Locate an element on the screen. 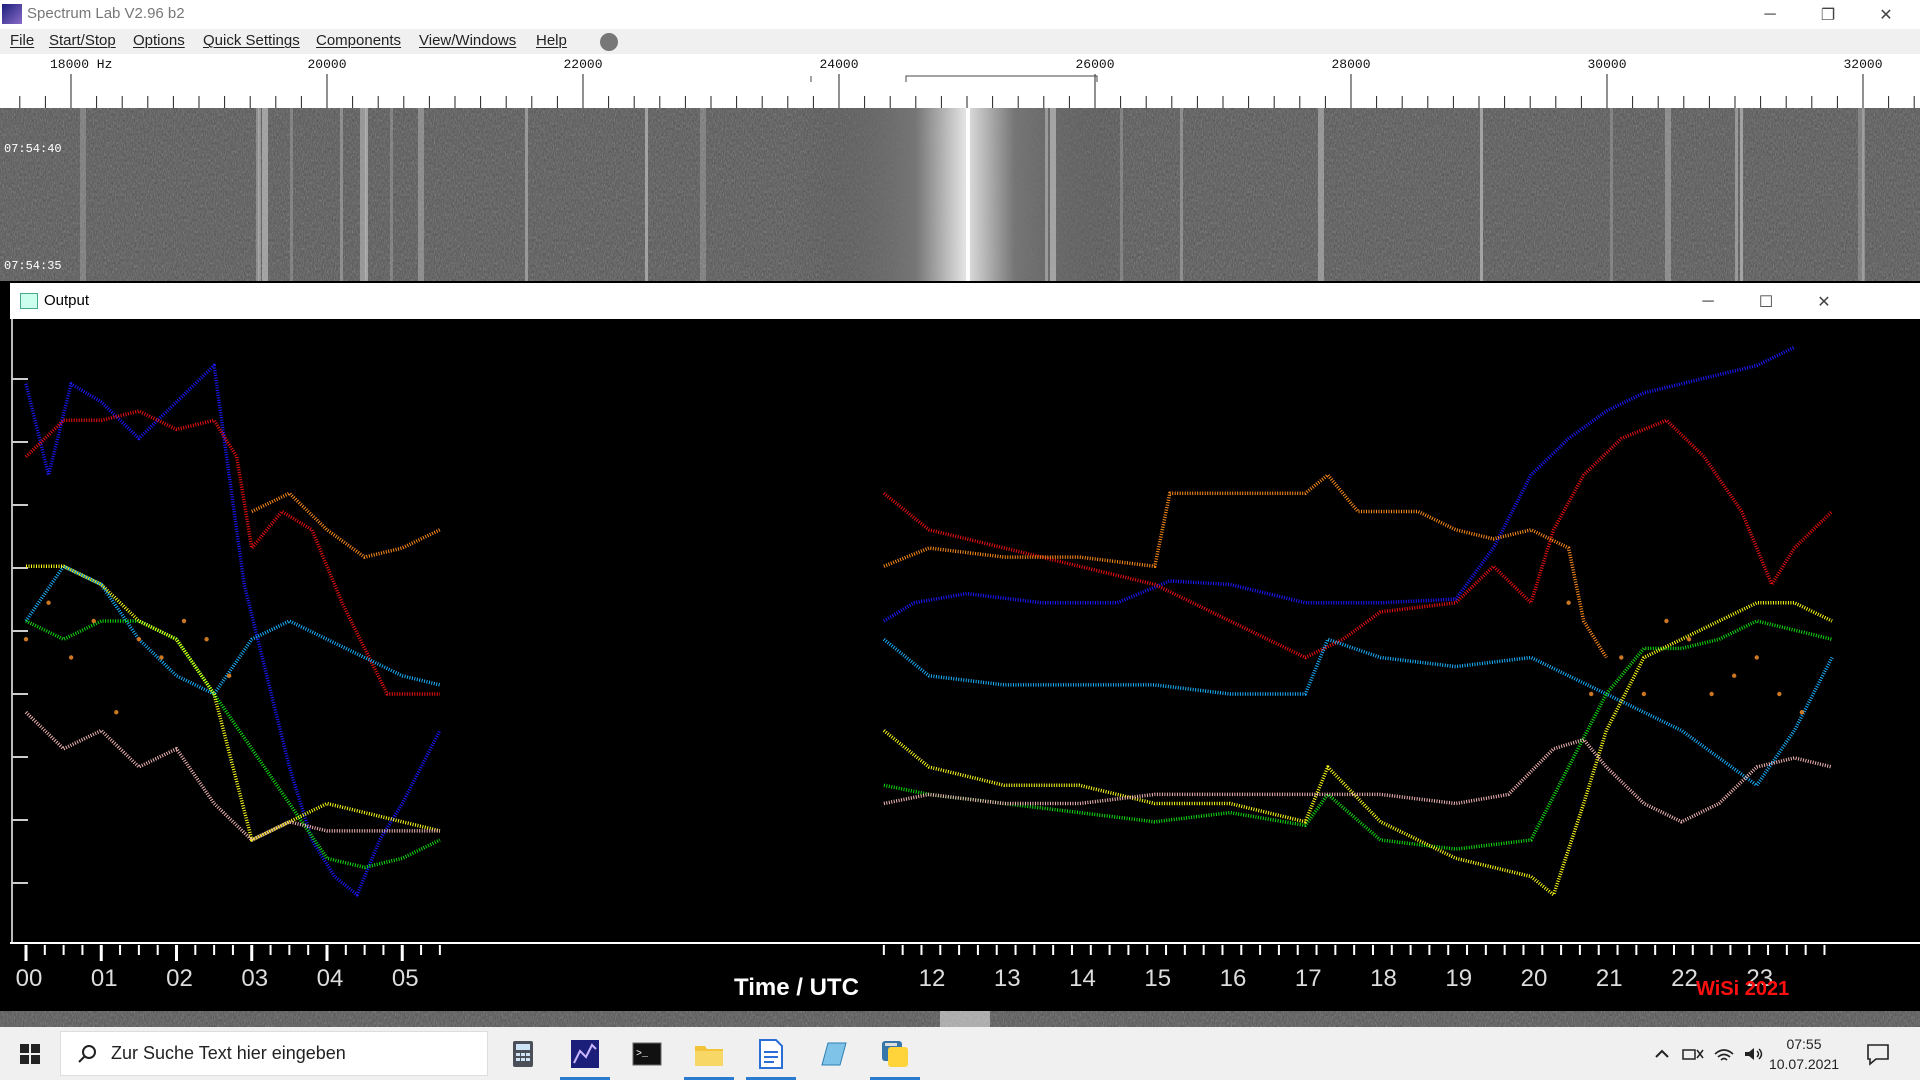 This screenshot has width=1920, height=1080. frequency-tick-label: 20000 is located at coordinates (326, 64).